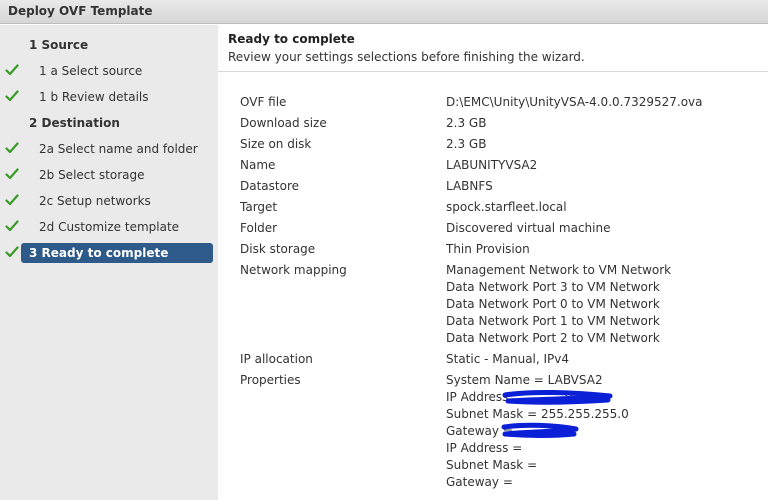 Image resolution: width=768 pixels, height=500 pixels. I want to click on step-source: 1 Source, so click(58, 45).